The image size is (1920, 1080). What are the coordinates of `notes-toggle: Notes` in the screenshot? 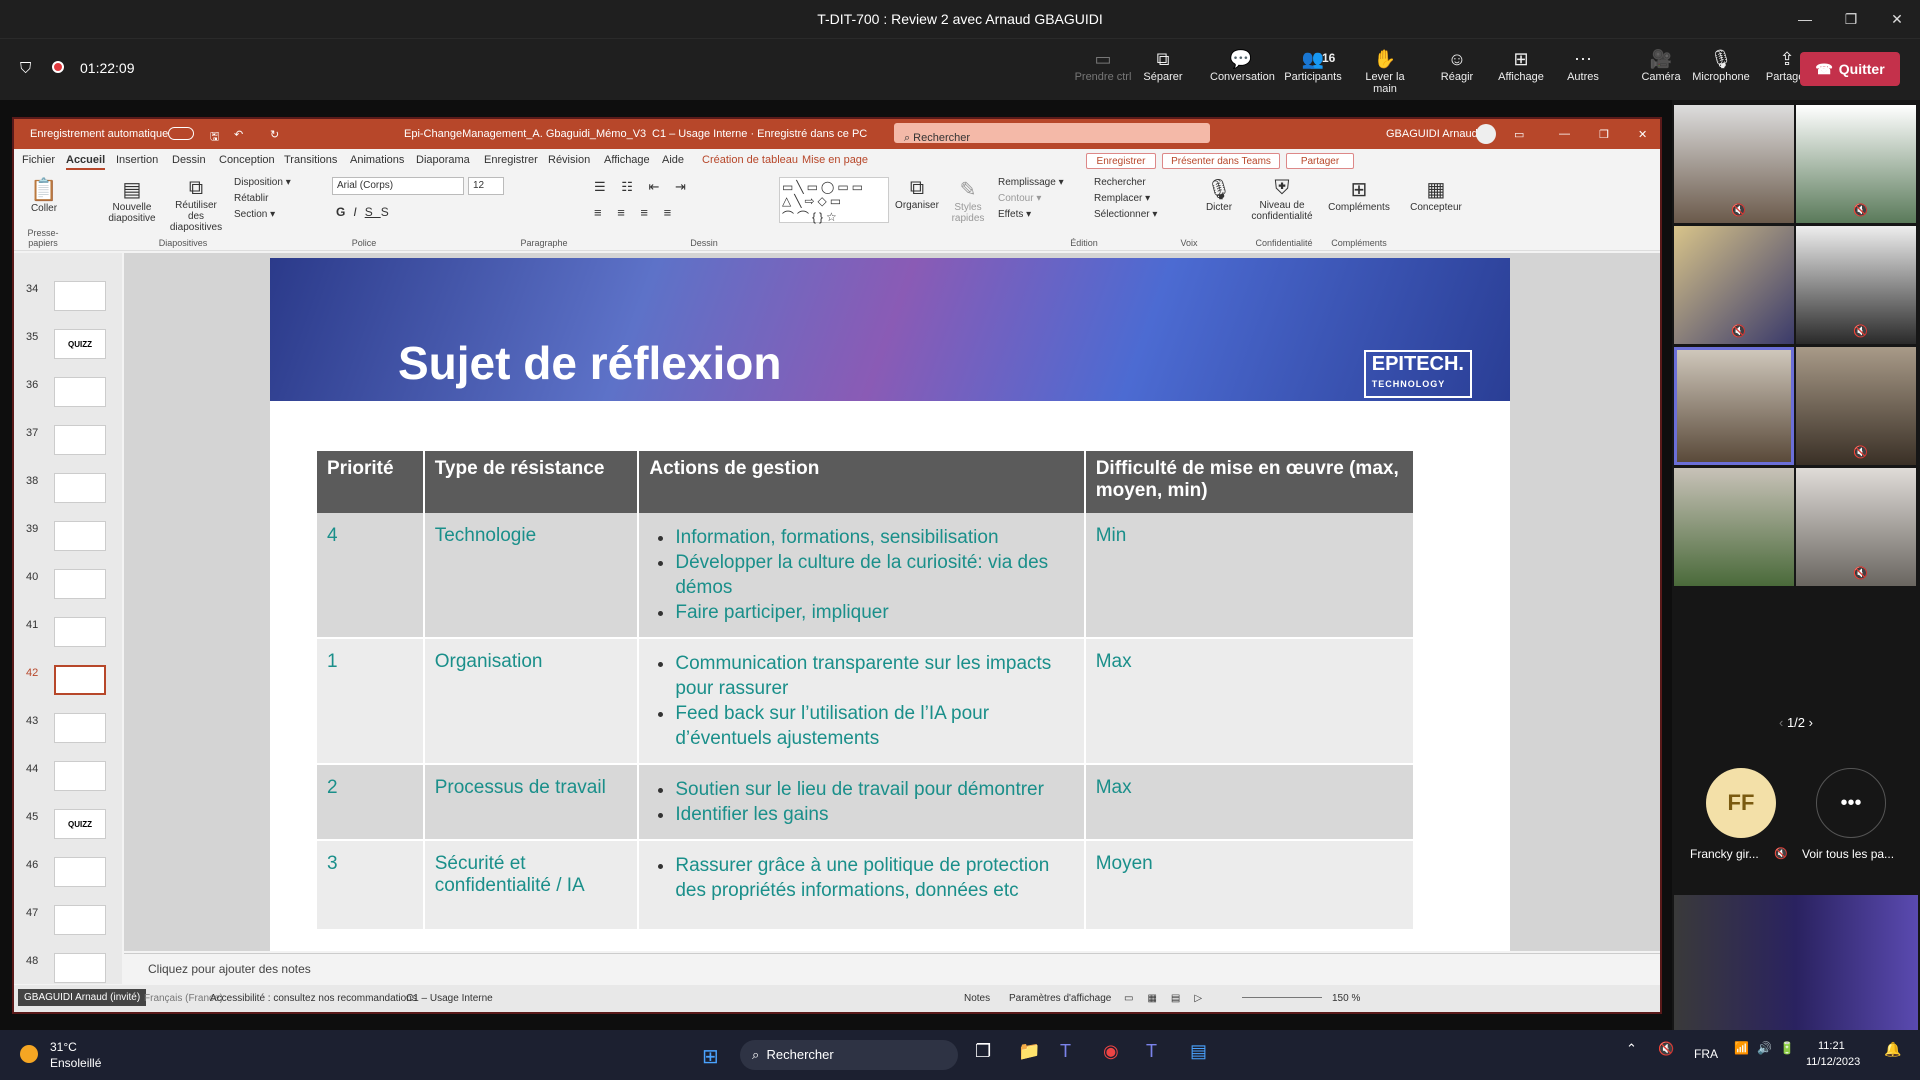 It's located at (977, 998).